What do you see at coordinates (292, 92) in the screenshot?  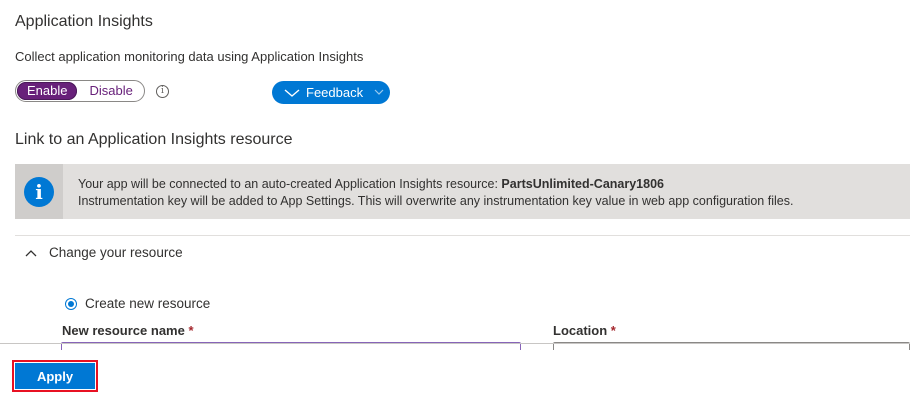 I see `chevron-down-icon` at bounding box center [292, 92].